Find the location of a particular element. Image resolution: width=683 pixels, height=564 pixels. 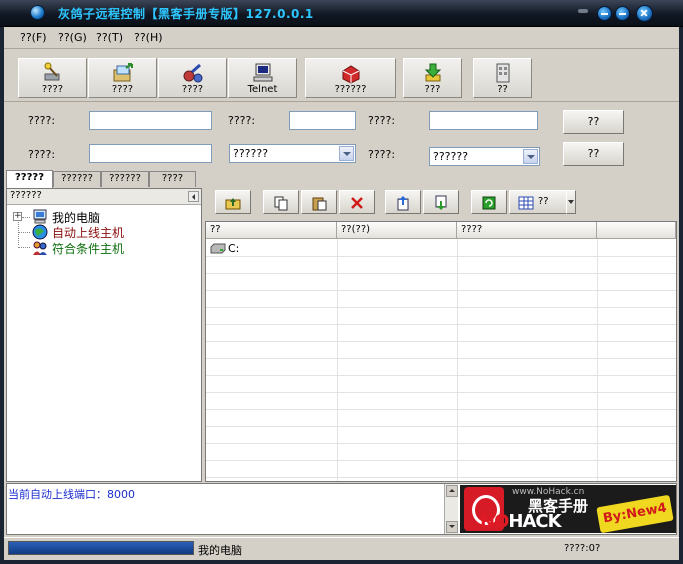

upload-button is located at coordinates (403, 202).